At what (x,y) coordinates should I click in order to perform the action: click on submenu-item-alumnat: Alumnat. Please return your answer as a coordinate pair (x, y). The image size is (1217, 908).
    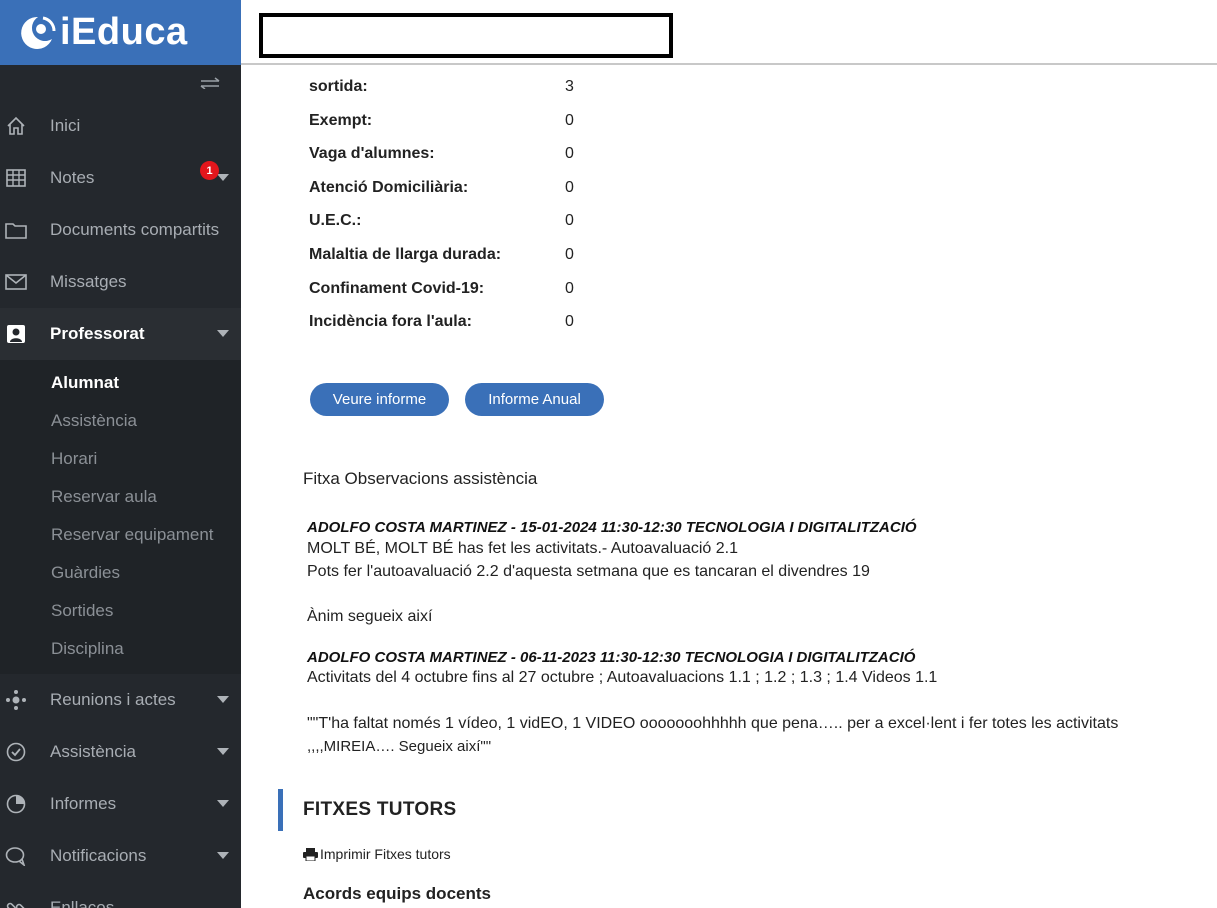
    Looking at the image, I should click on (120, 383).